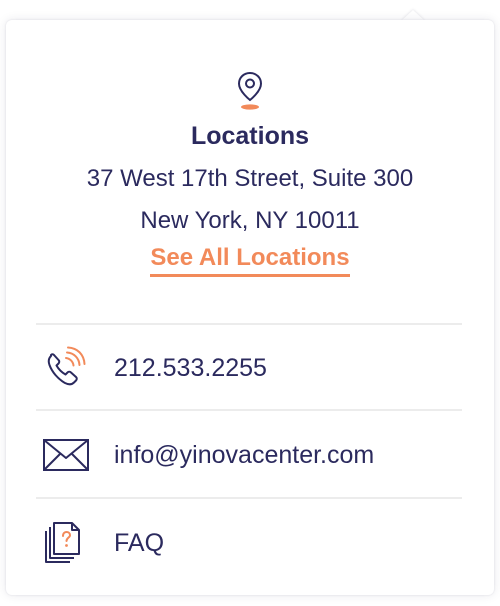 The height and width of the screenshot is (606, 500). What do you see at coordinates (70, 368) in the screenshot?
I see `phone-icon` at bounding box center [70, 368].